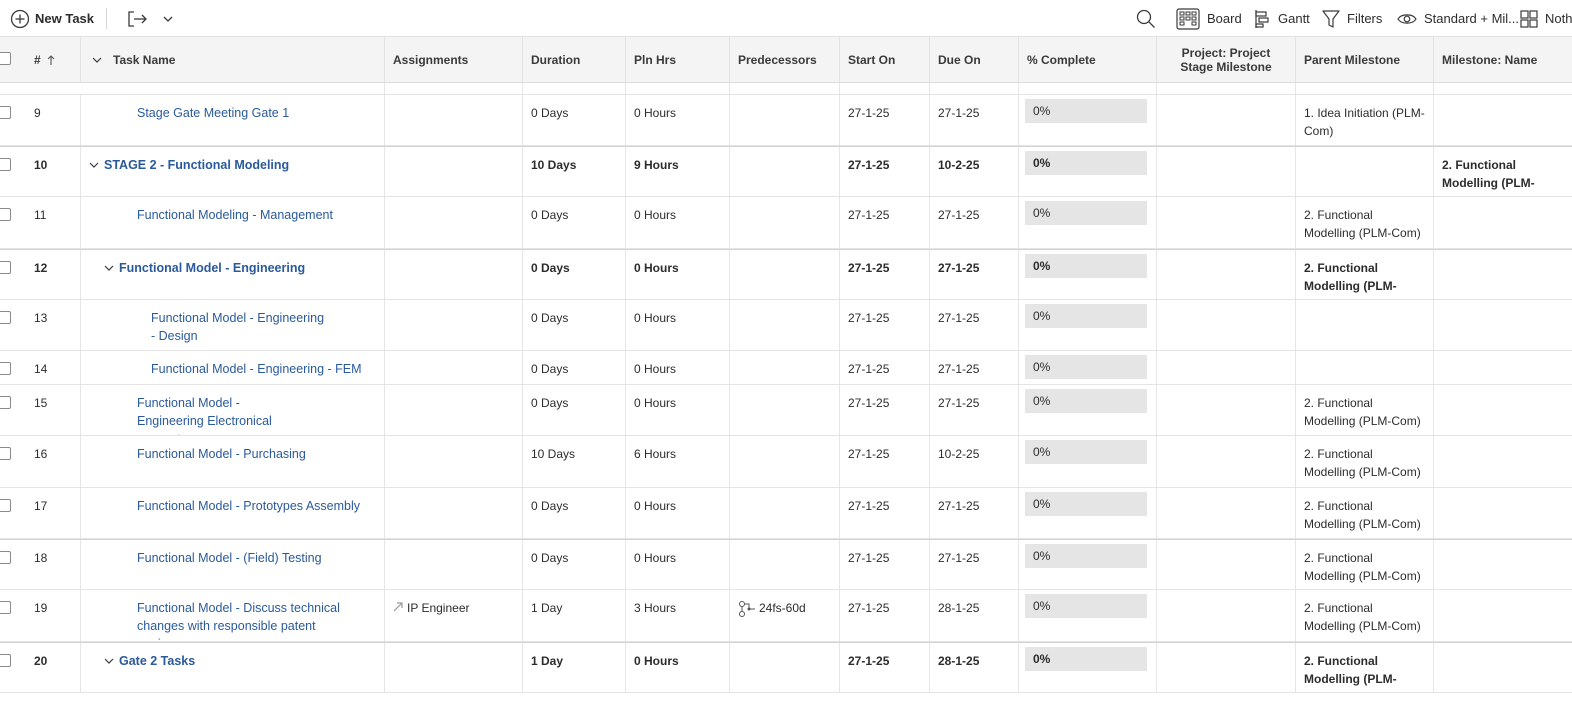  Describe the element at coordinates (1146, 18) in the screenshot. I see `search-button` at that location.